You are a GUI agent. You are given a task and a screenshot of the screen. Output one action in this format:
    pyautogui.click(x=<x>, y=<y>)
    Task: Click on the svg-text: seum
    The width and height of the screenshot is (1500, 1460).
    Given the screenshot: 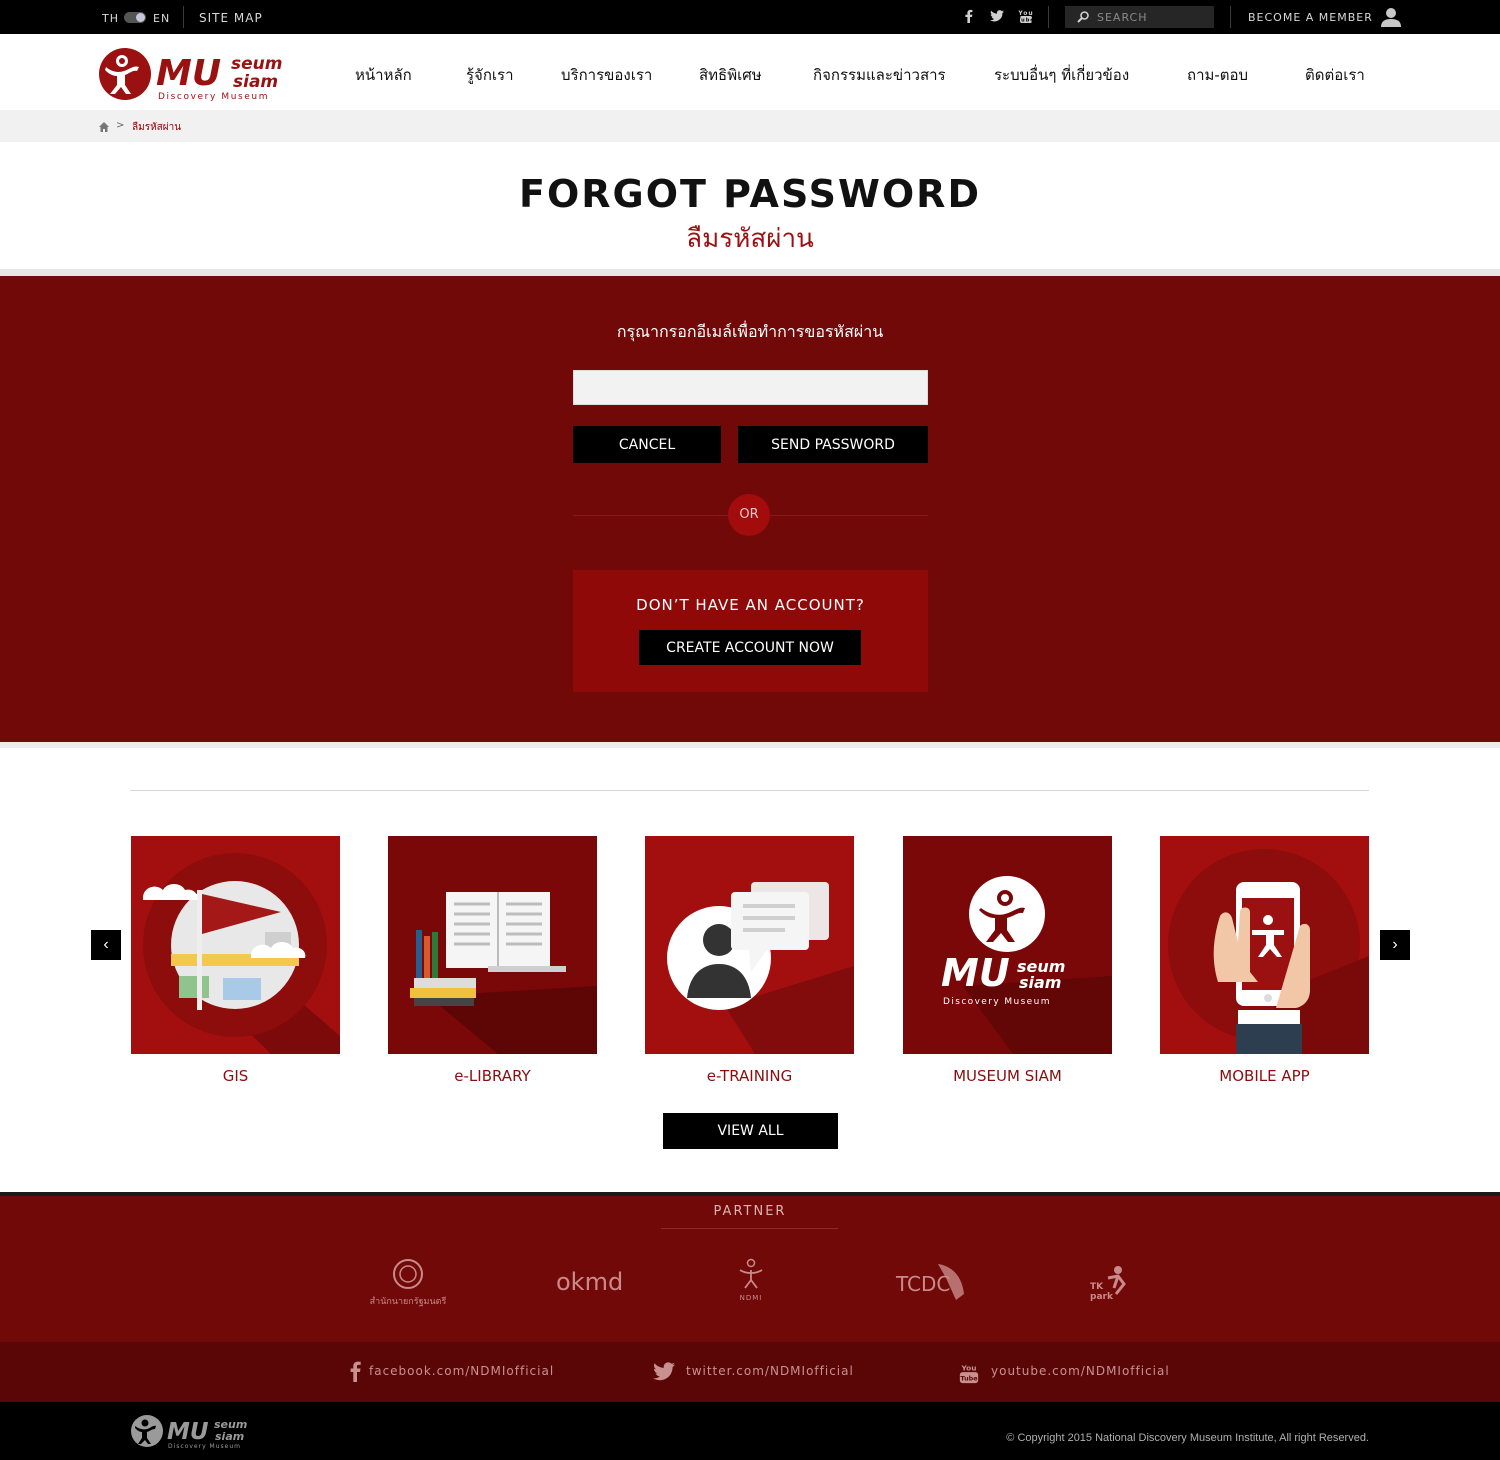 What is the action you would take?
    pyautogui.click(x=256, y=64)
    